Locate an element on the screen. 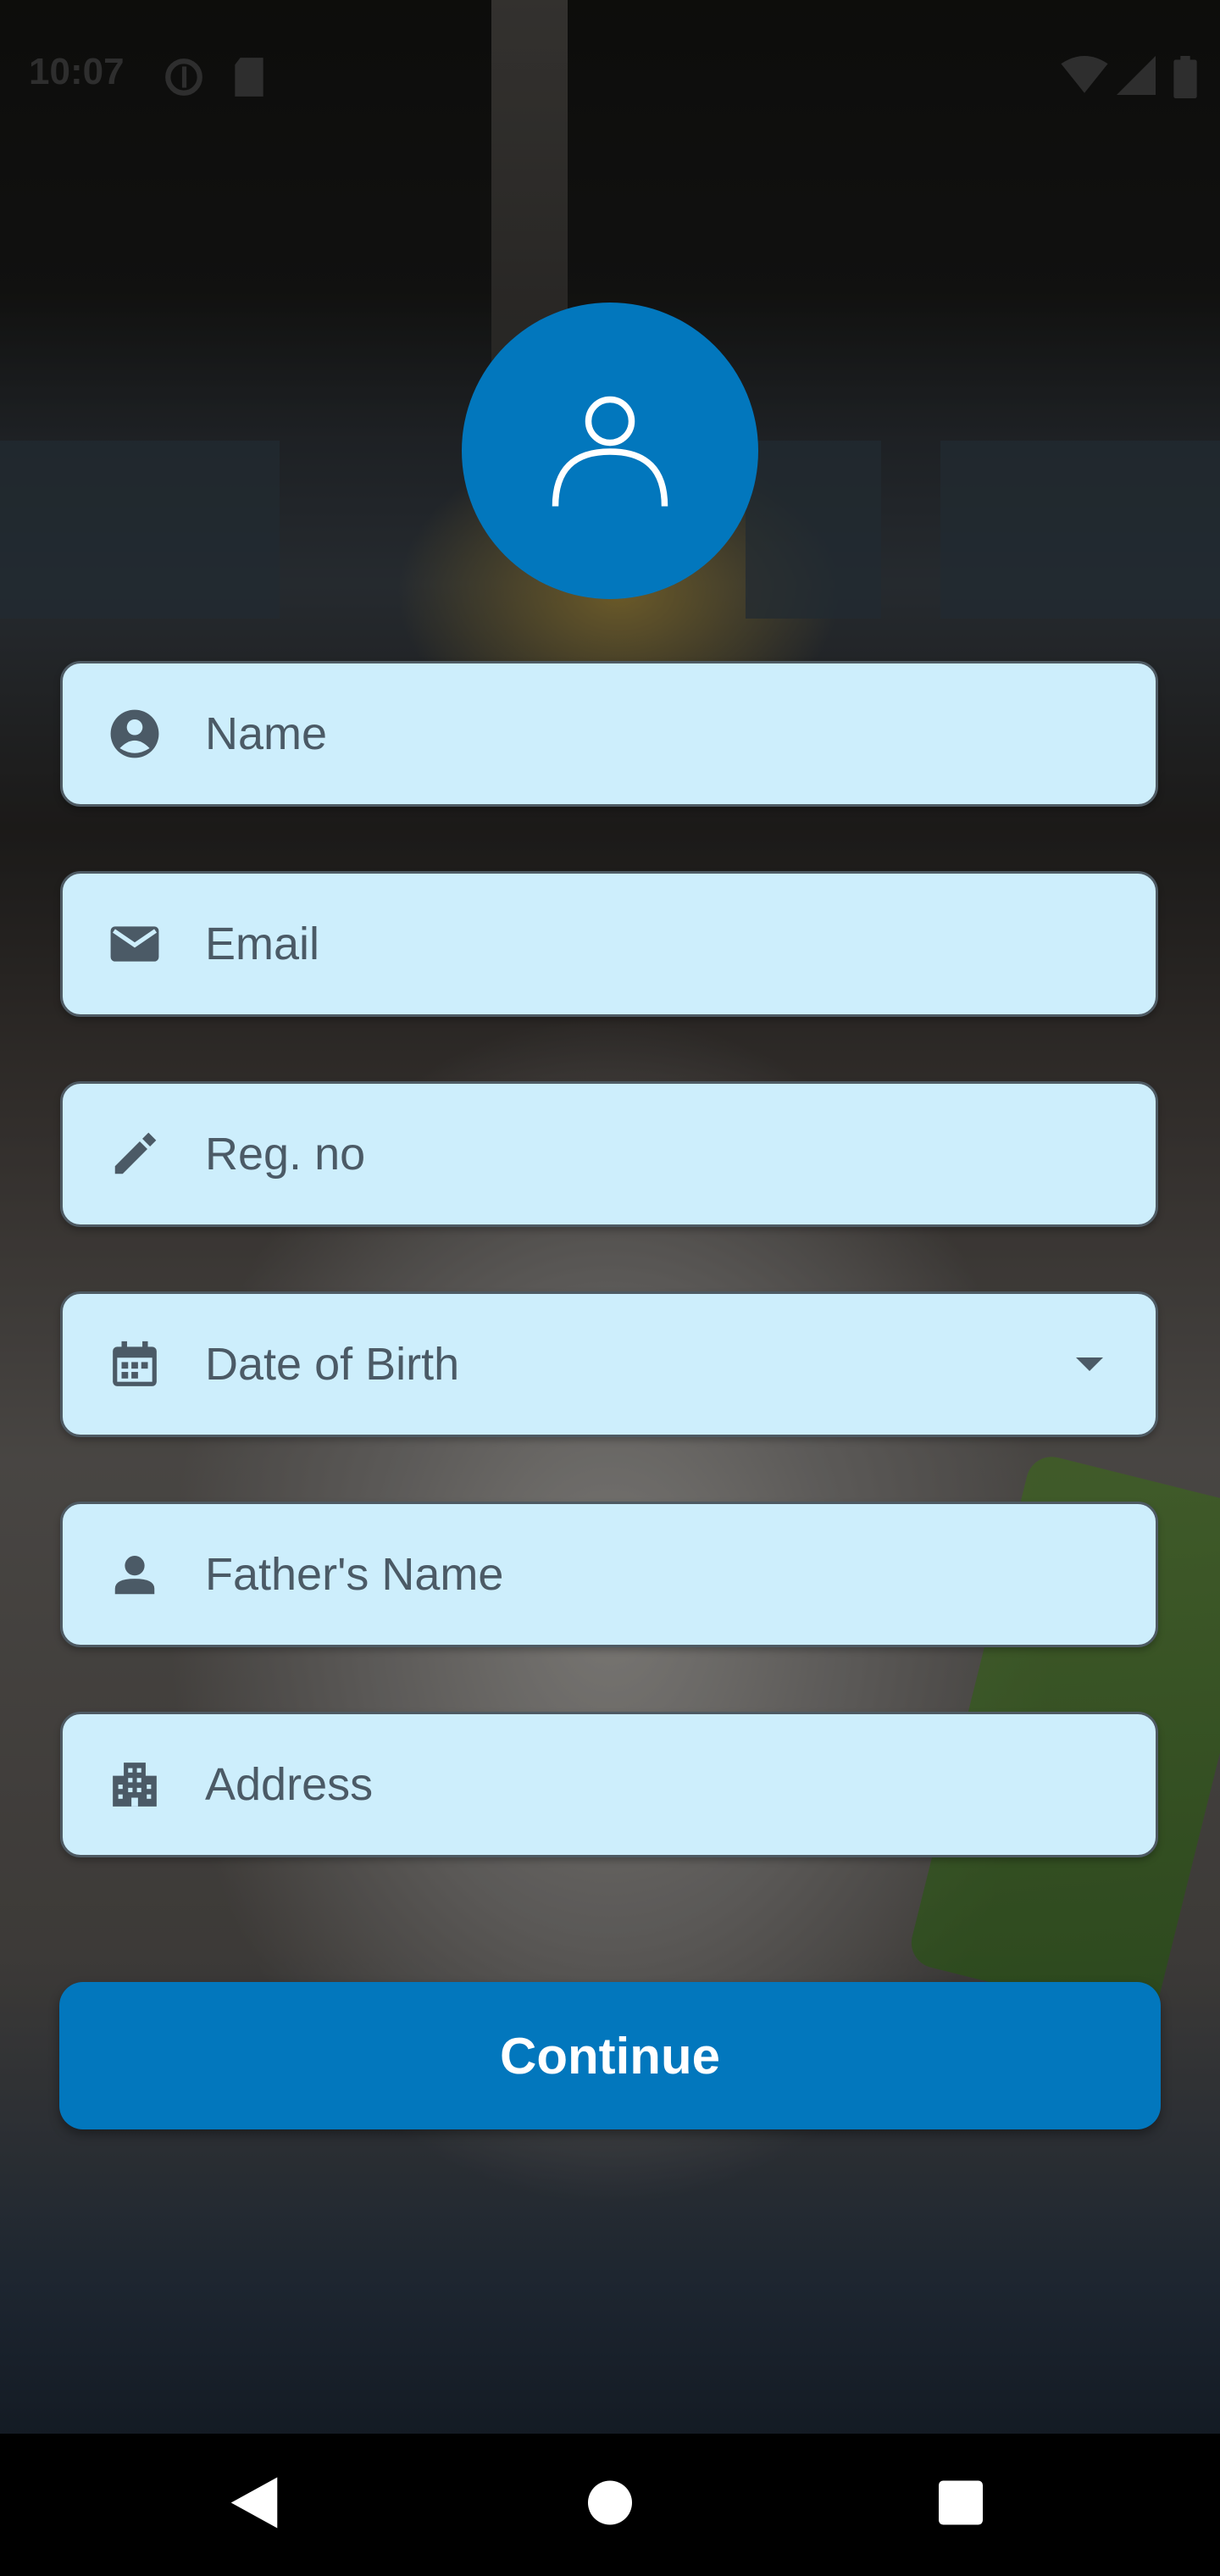  navigation-bar is located at coordinates (610, 2505).